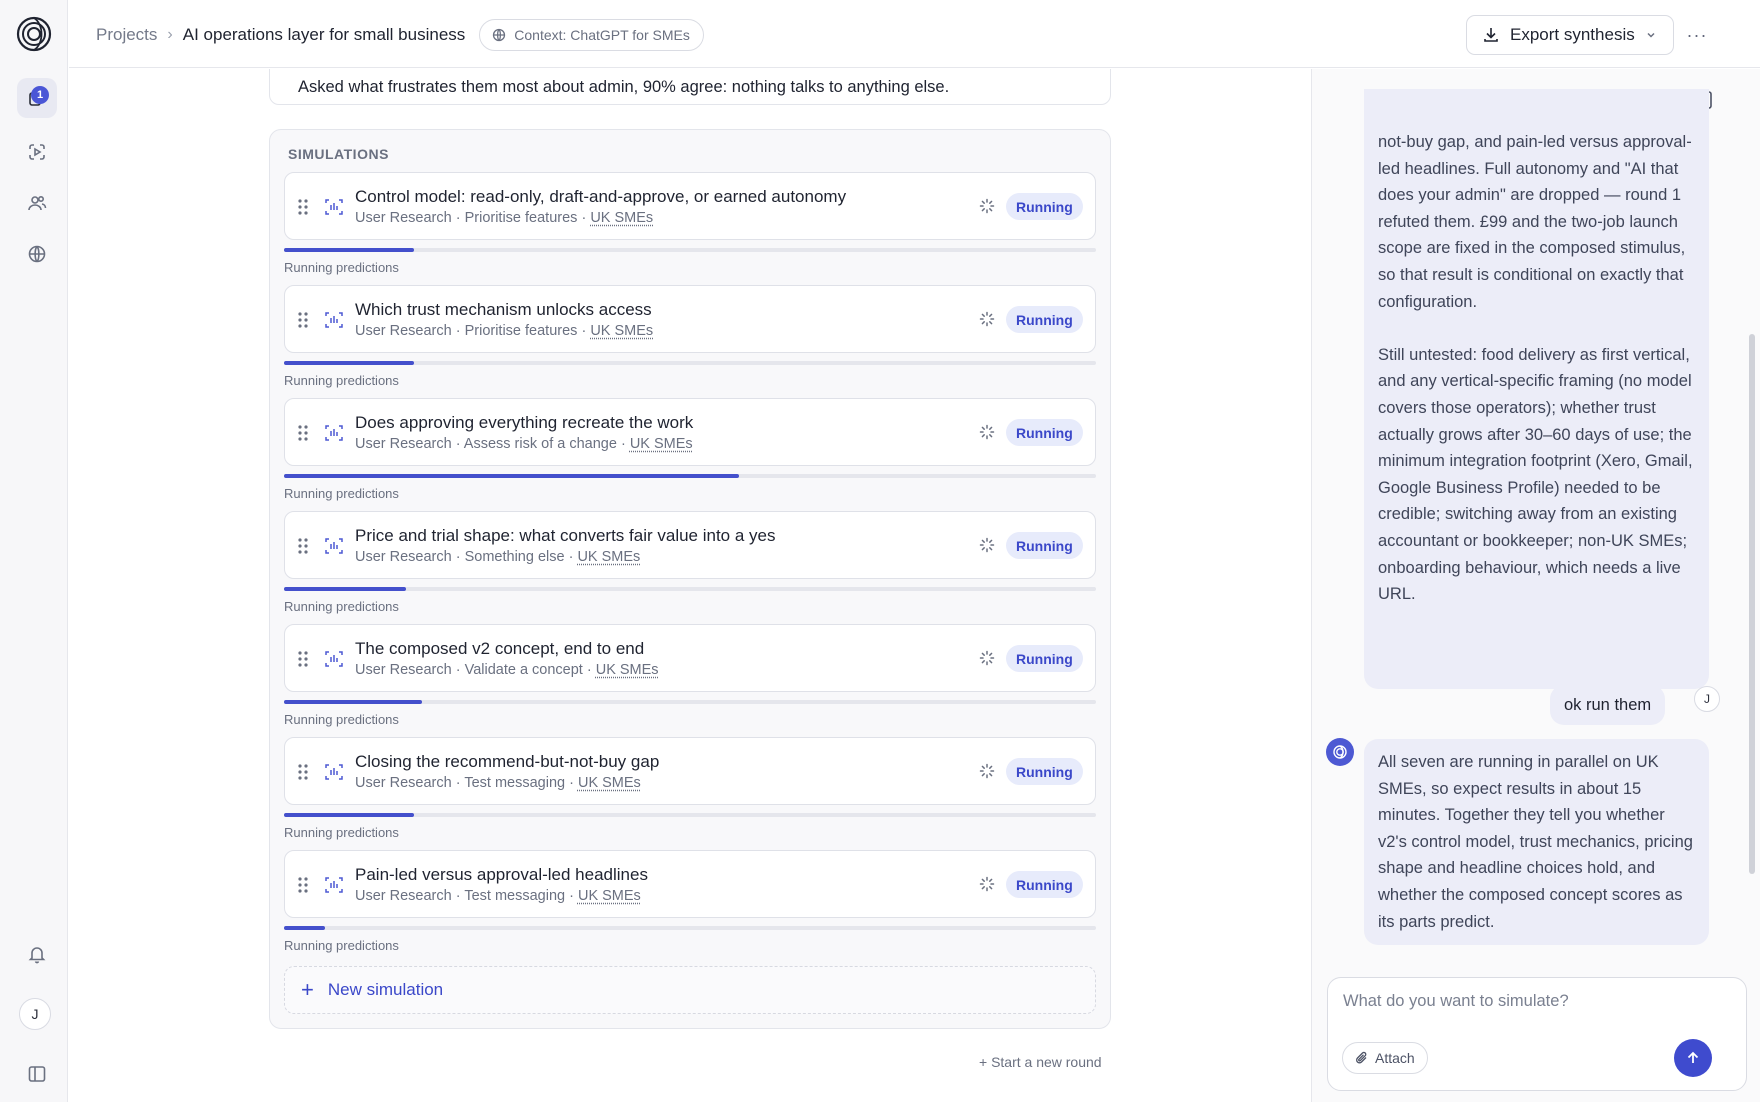  Describe the element at coordinates (126, 35) in the screenshot. I see `breadcrumb-projects-link: Projects` at that location.